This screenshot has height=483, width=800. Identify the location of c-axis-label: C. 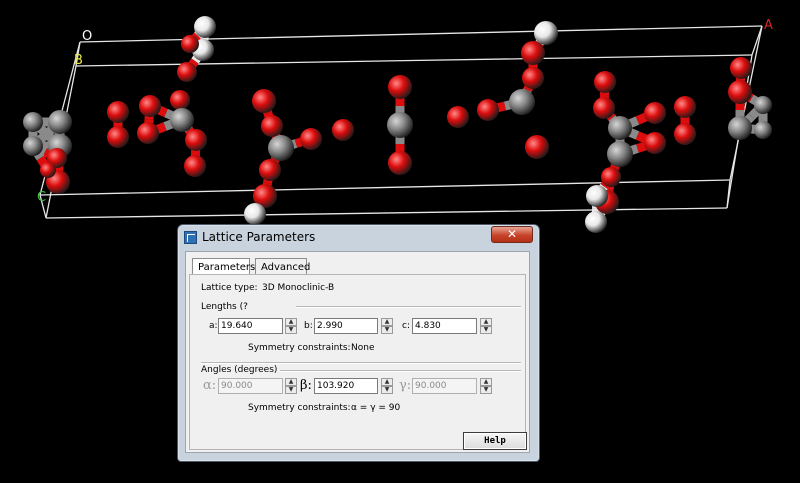
(41, 197).